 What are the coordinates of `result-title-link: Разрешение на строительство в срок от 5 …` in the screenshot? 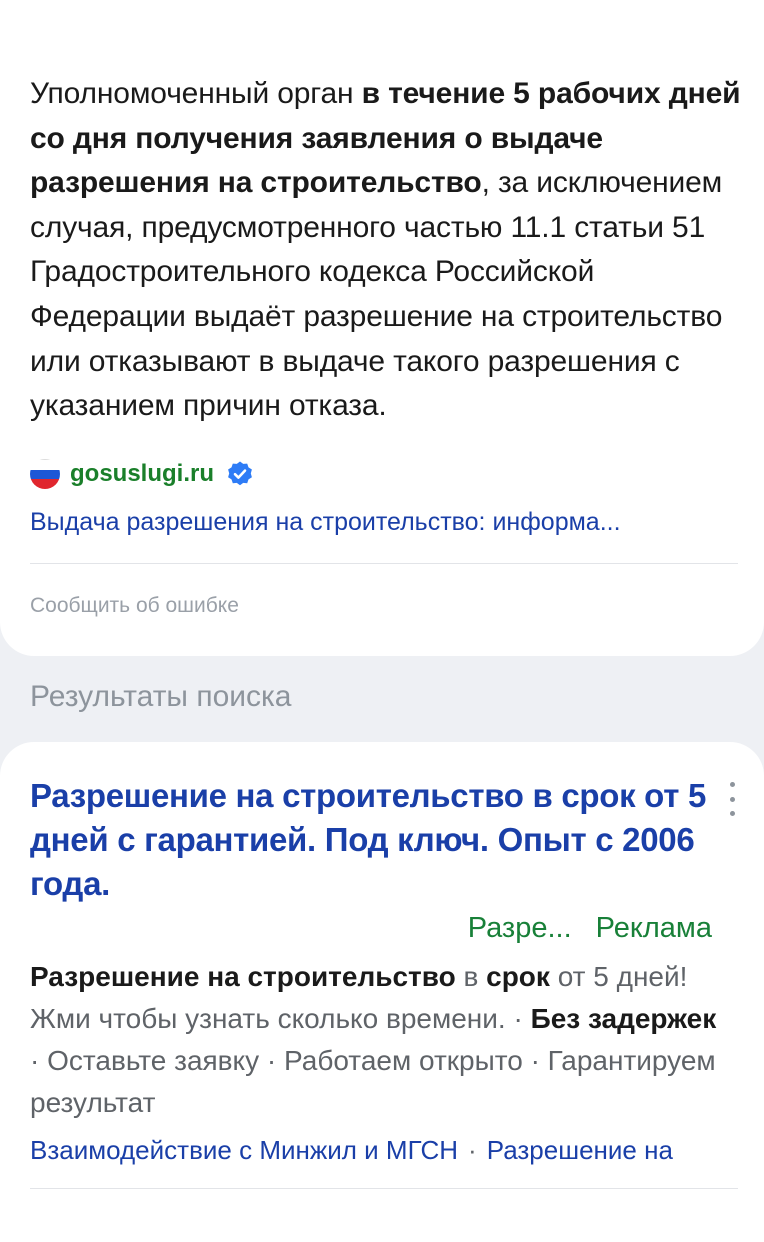 It's located at (370, 840).